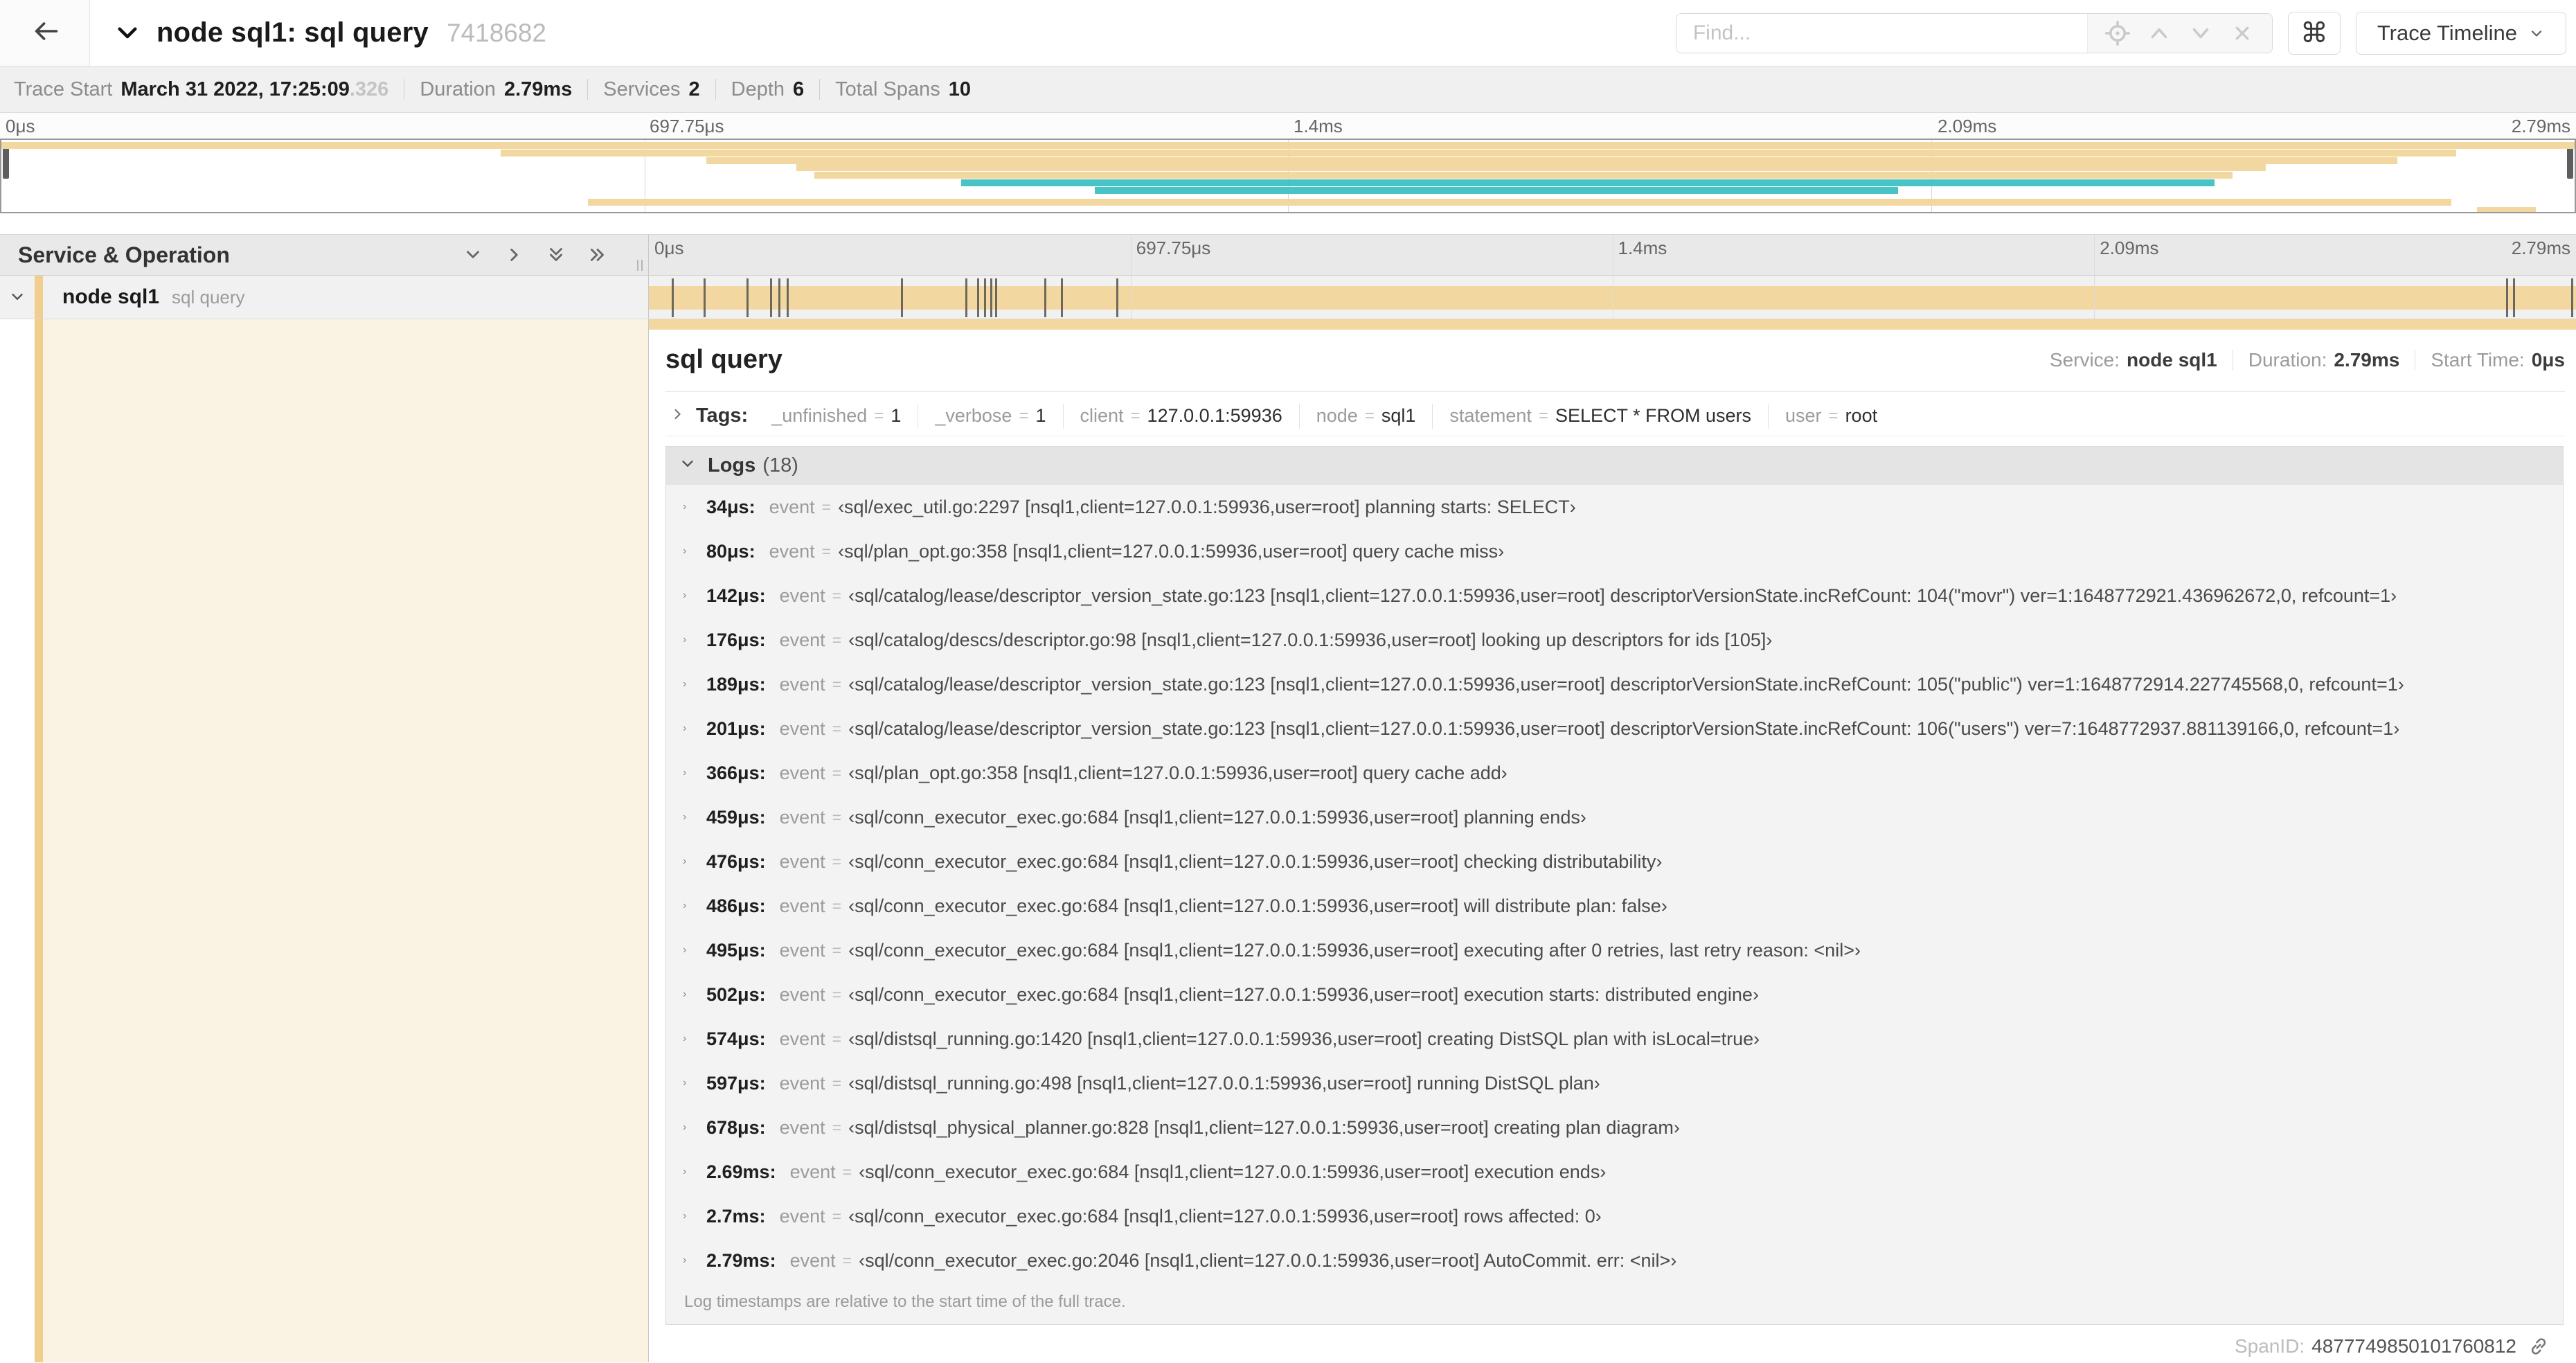 This screenshot has height=1363, width=2576. I want to click on collapse-trace-chevron-icon, so click(127, 33).